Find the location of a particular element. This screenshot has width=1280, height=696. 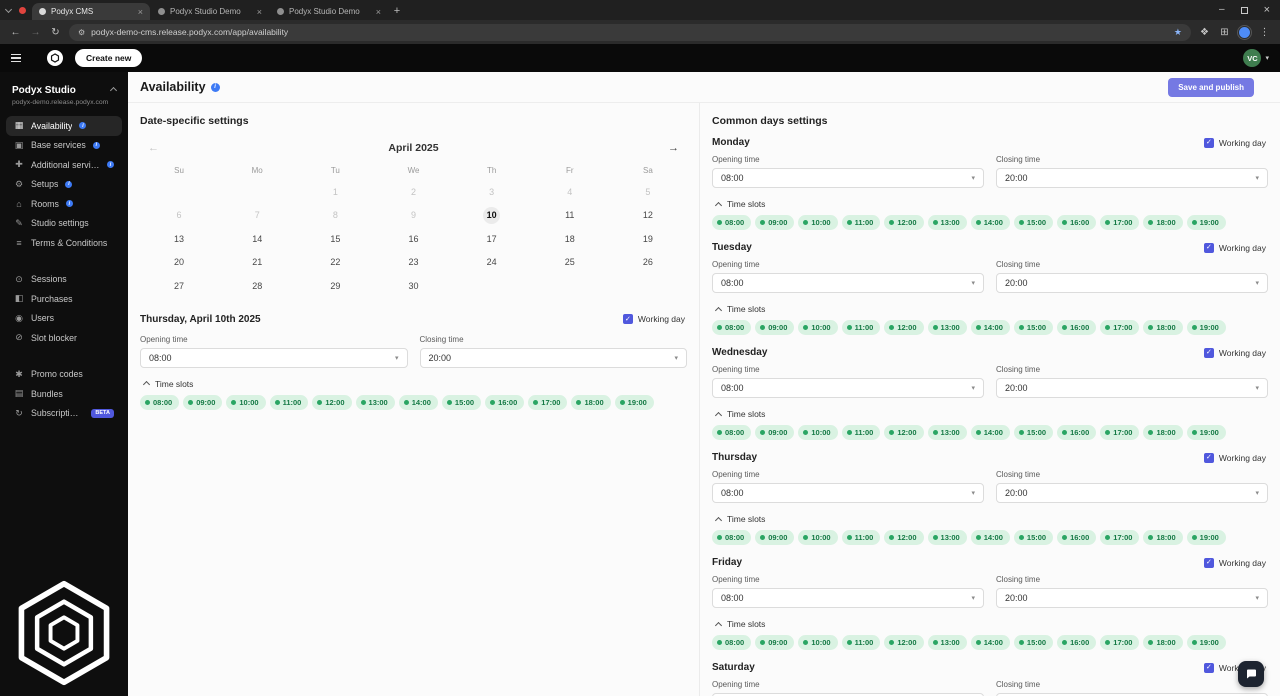

calendar-date: 17 is located at coordinates (492, 239).